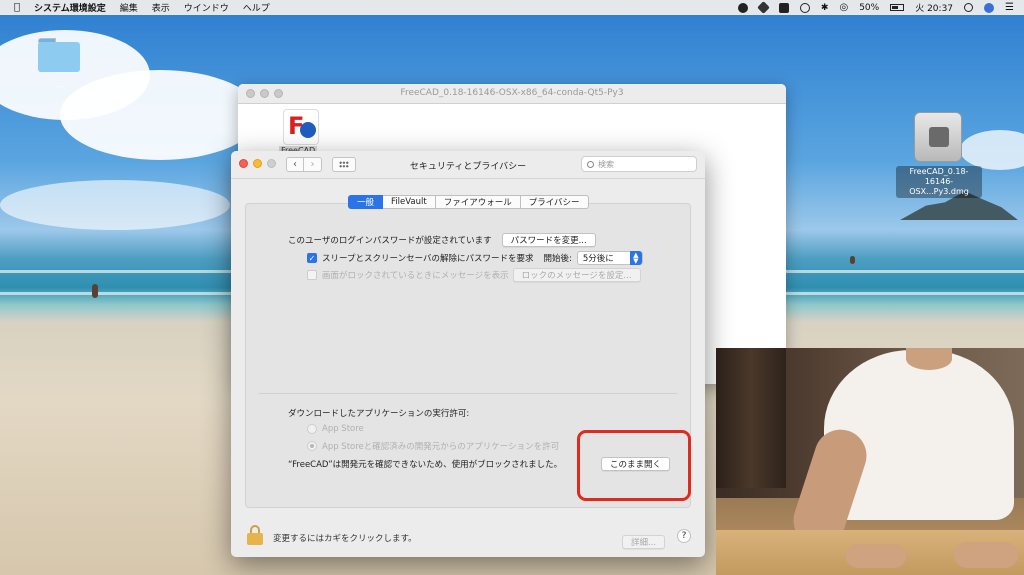 This screenshot has height=575, width=1024. Describe the element at coordinates (366, 202) in the screenshot. I see `tab-general: 一般` at that location.